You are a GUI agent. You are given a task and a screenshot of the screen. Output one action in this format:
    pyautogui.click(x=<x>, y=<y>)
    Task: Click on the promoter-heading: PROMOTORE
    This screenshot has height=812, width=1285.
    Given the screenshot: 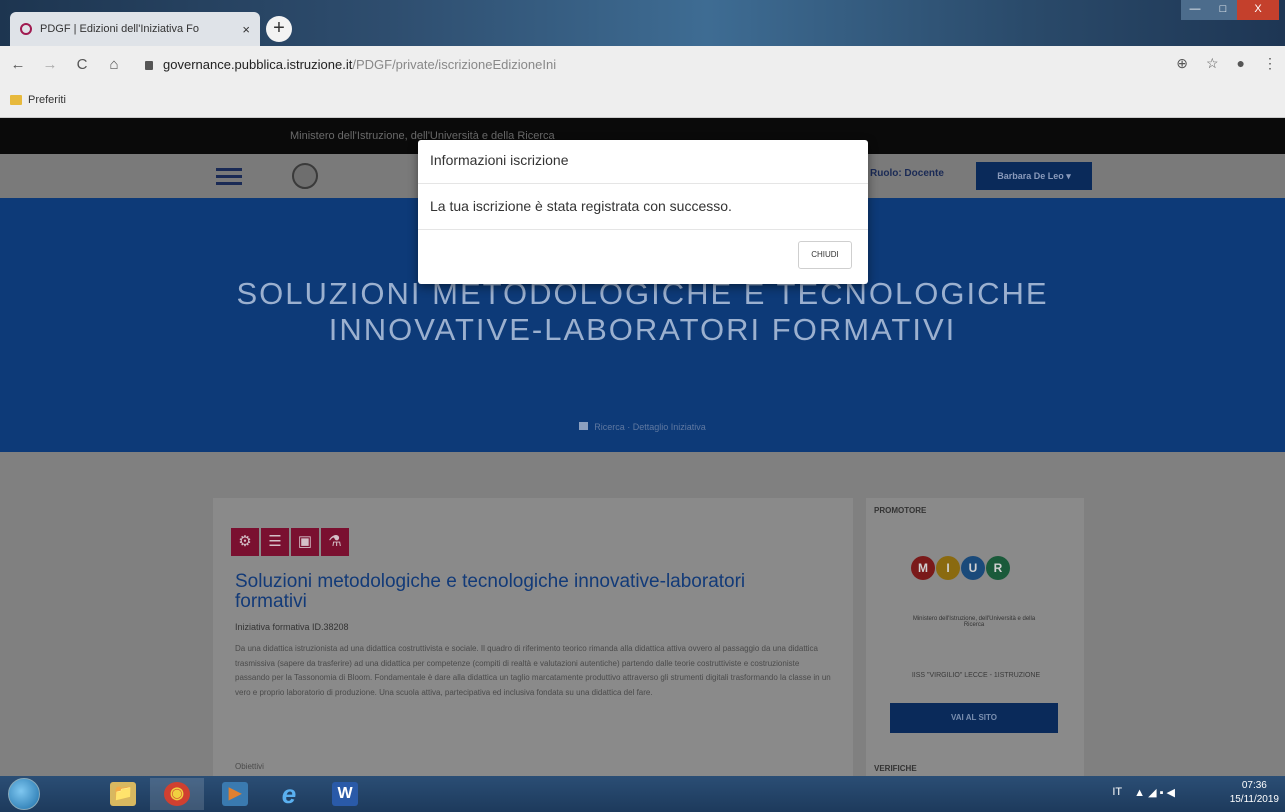 What is the action you would take?
    pyautogui.click(x=900, y=510)
    